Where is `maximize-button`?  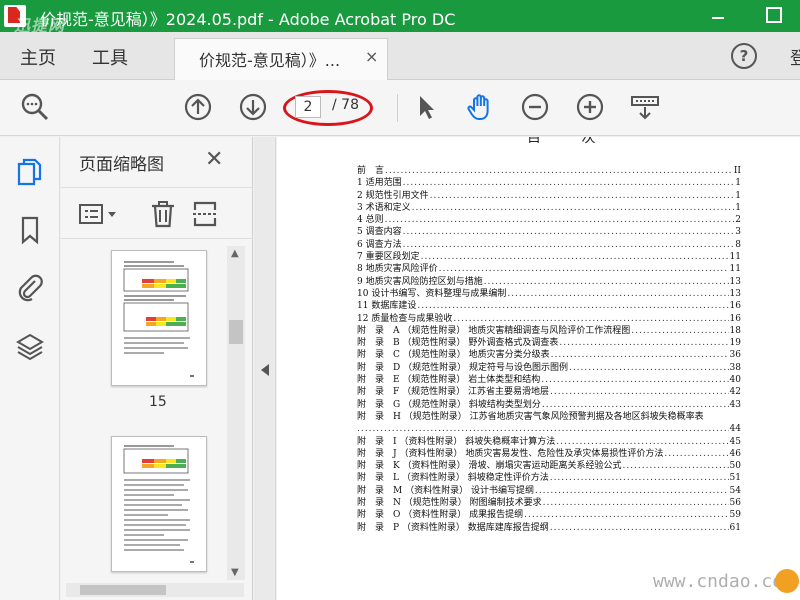 maximize-button is located at coordinates (774, 15).